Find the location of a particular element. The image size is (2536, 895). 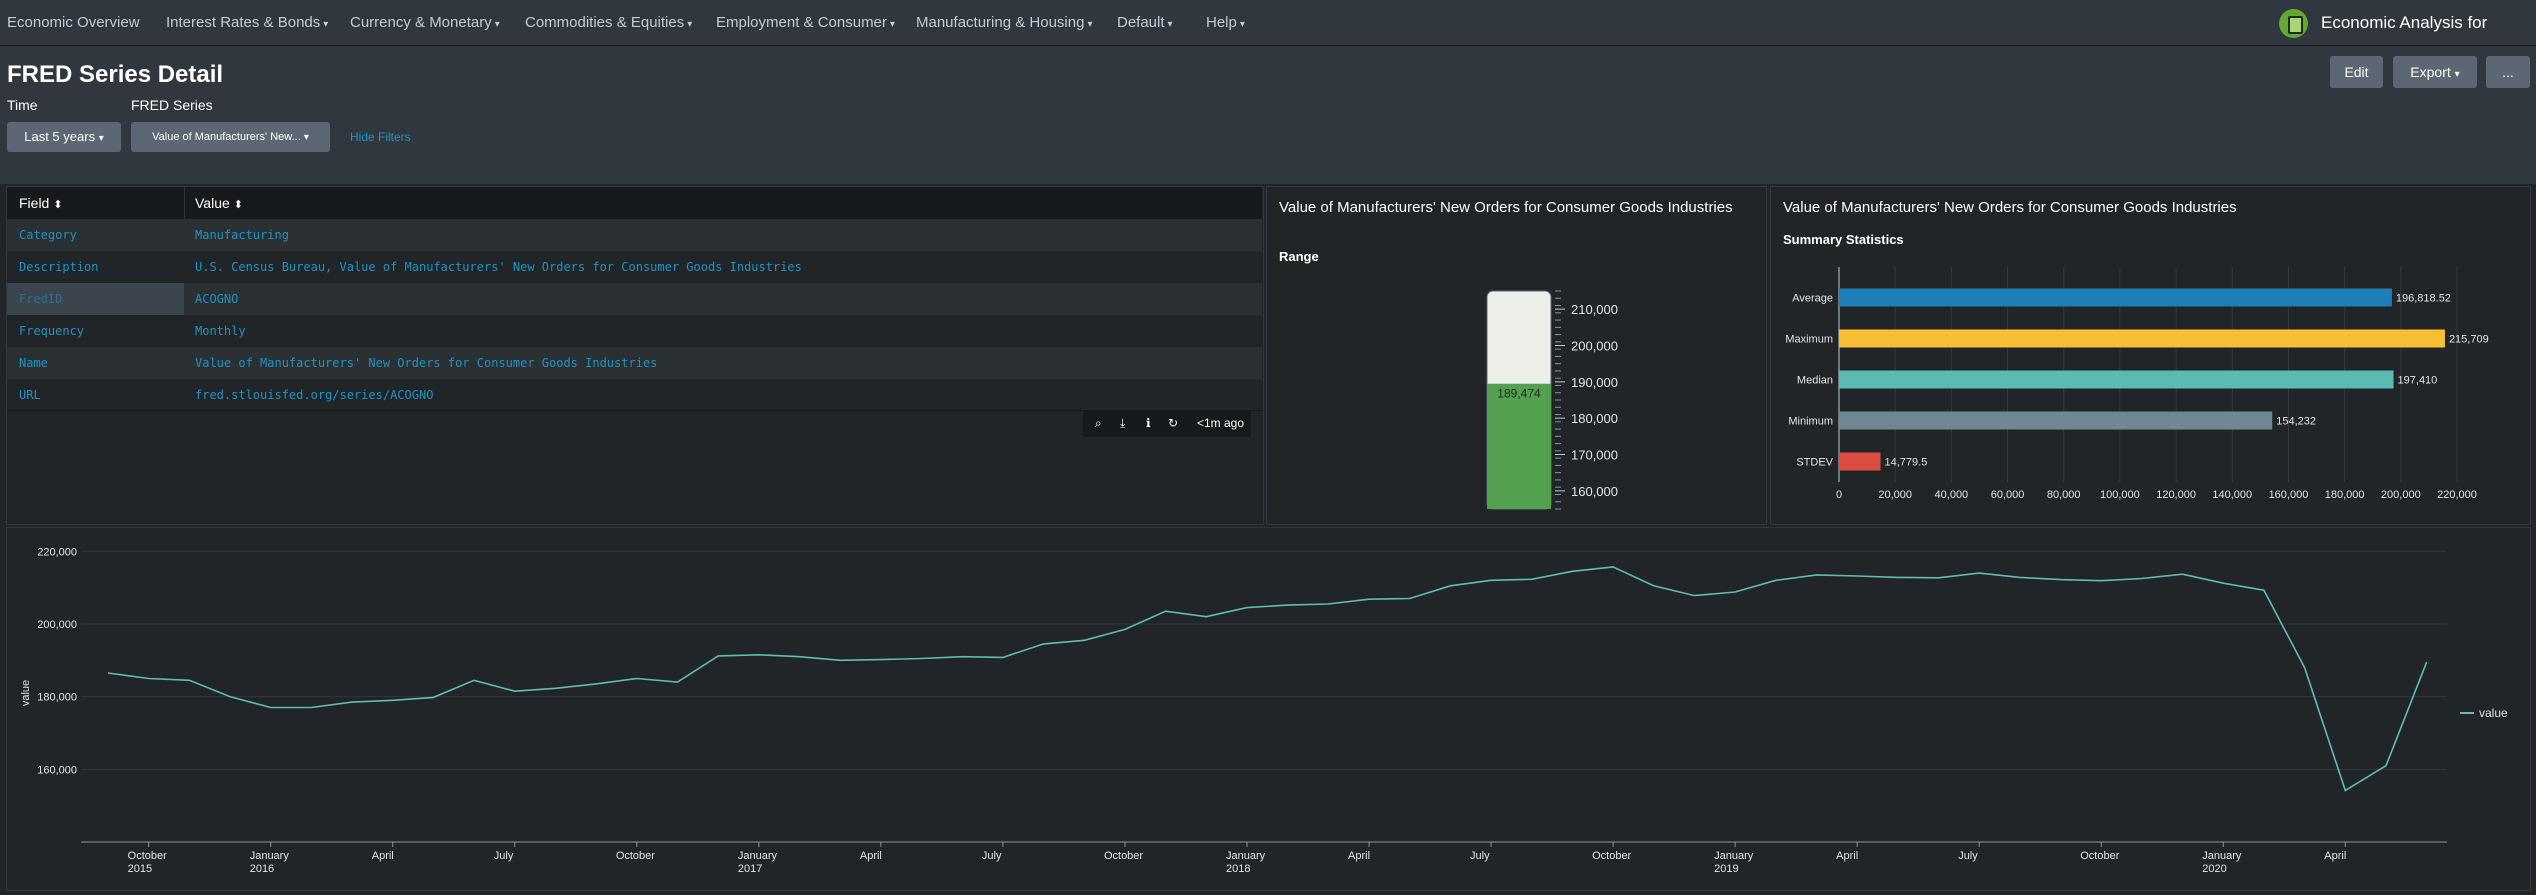

bar-category-label: Maximum is located at coordinates (1809, 340).